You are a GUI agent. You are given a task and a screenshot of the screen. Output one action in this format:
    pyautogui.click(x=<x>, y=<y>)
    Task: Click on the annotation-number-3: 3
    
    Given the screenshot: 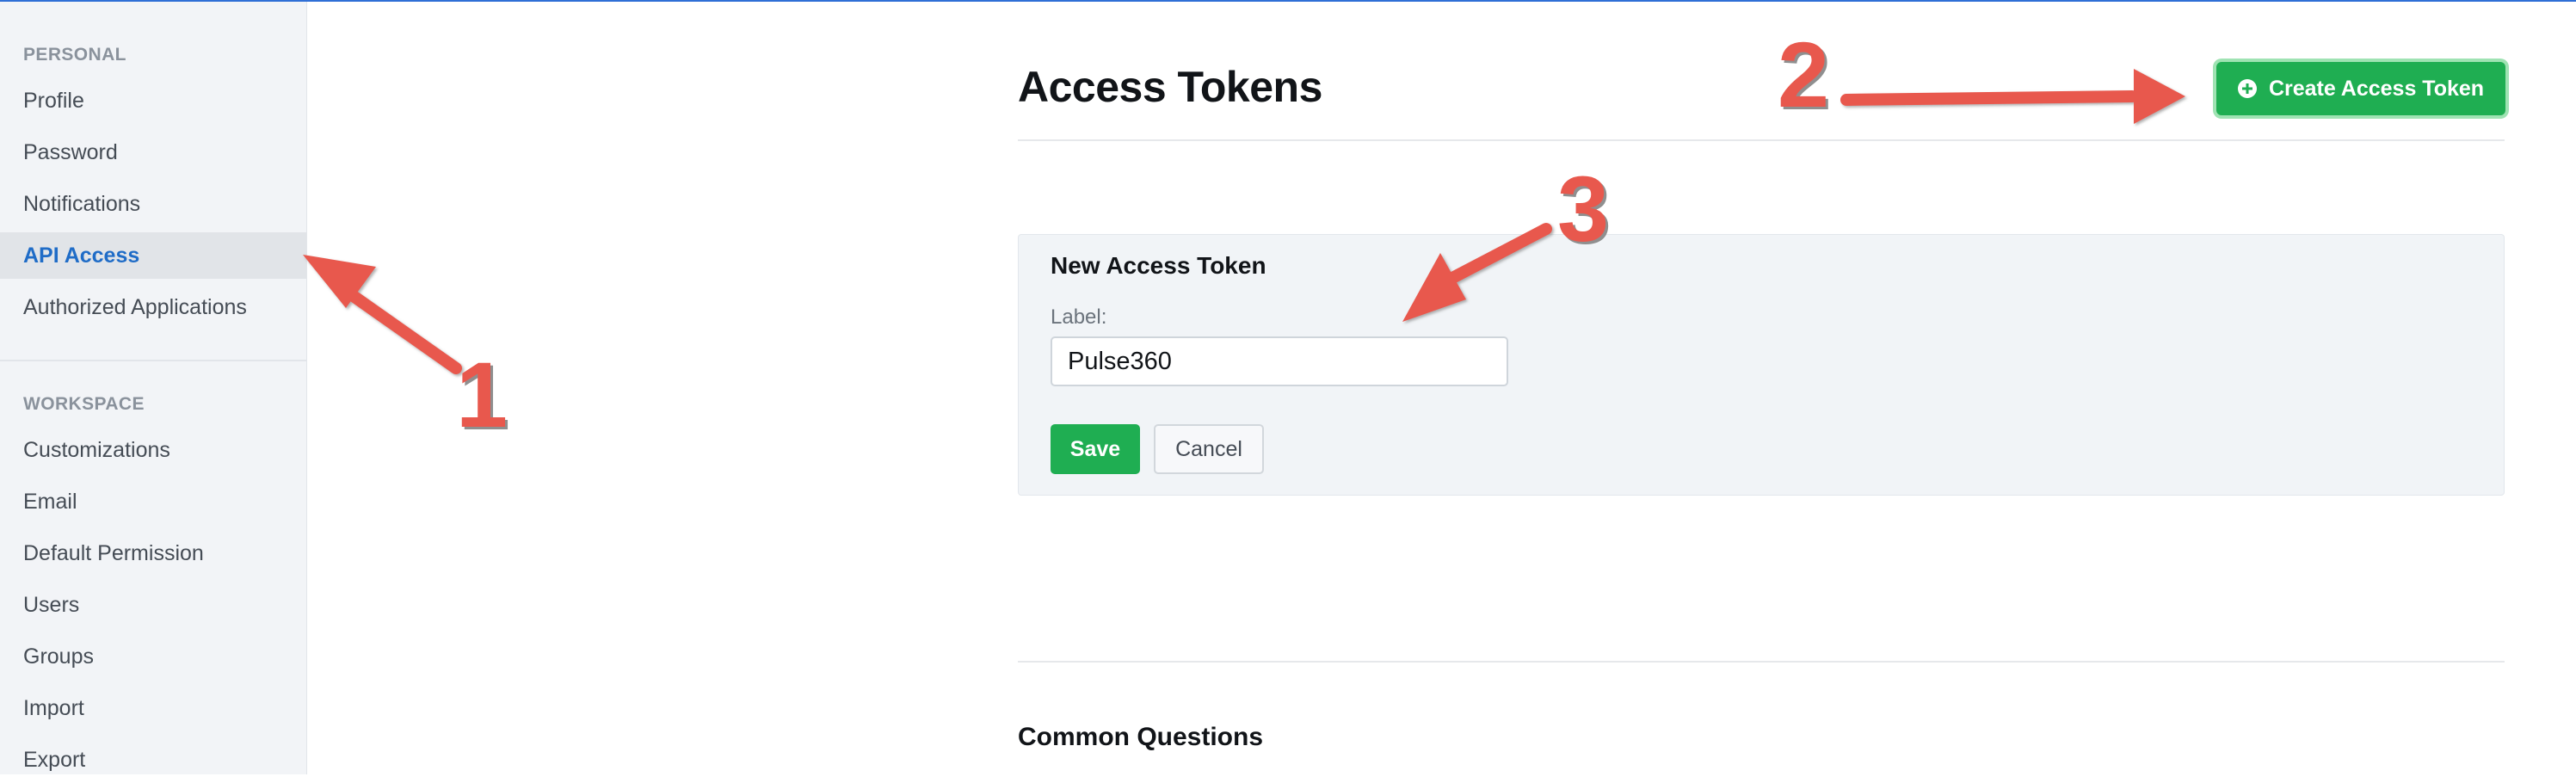 What is the action you would take?
    pyautogui.click(x=1584, y=209)
    